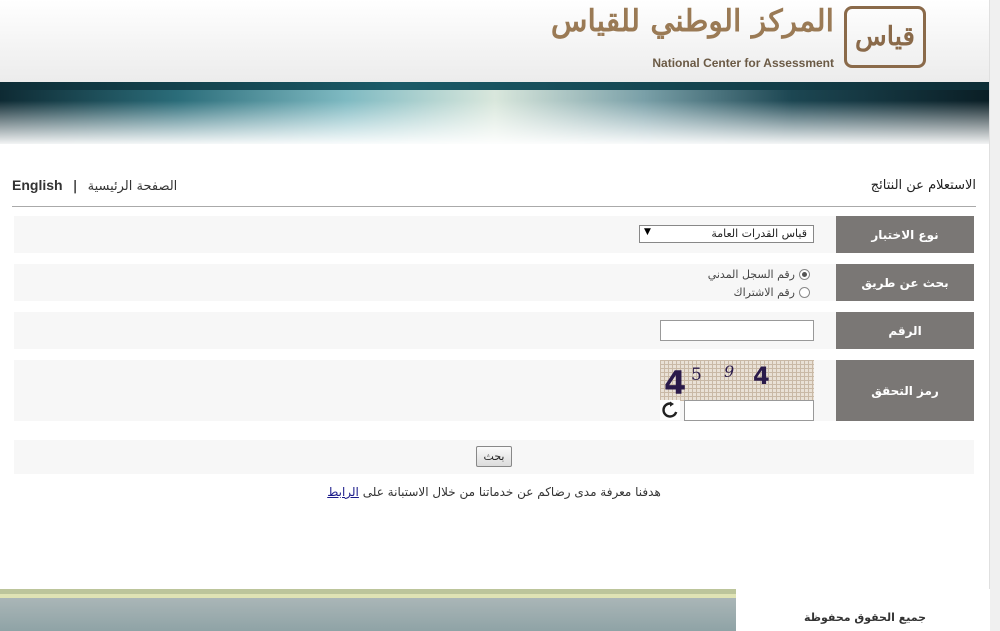  I want to click on test-type-select: قياس القدرات العامة ▼, so click(726, 234).